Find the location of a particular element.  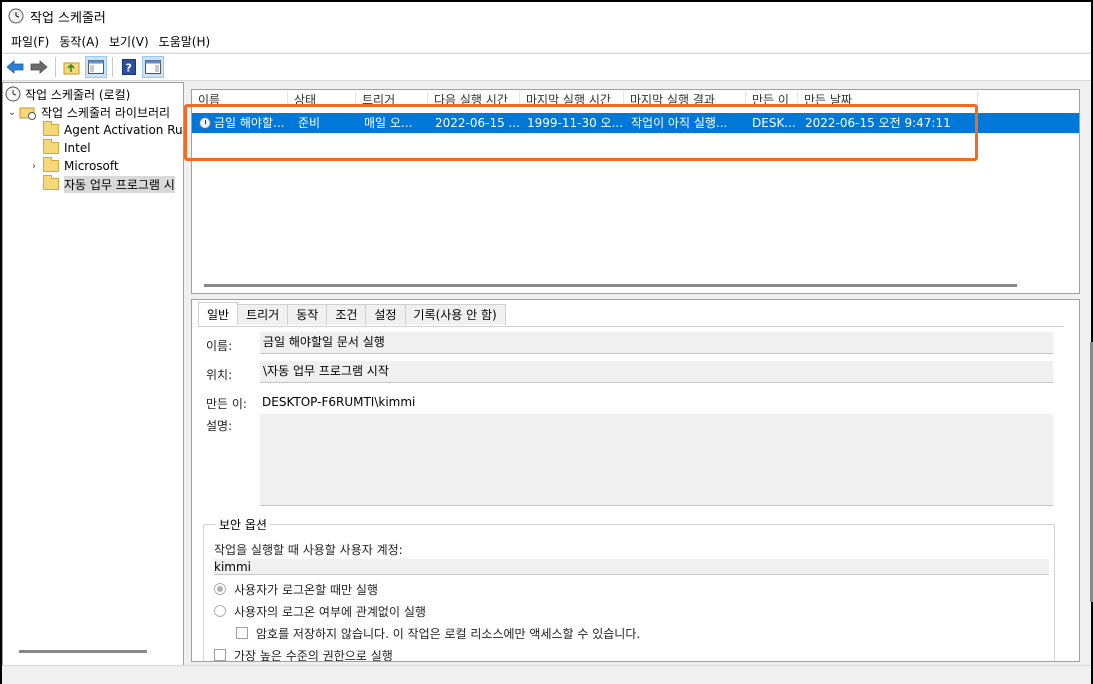

back-button is located at coordinates (15, 67).